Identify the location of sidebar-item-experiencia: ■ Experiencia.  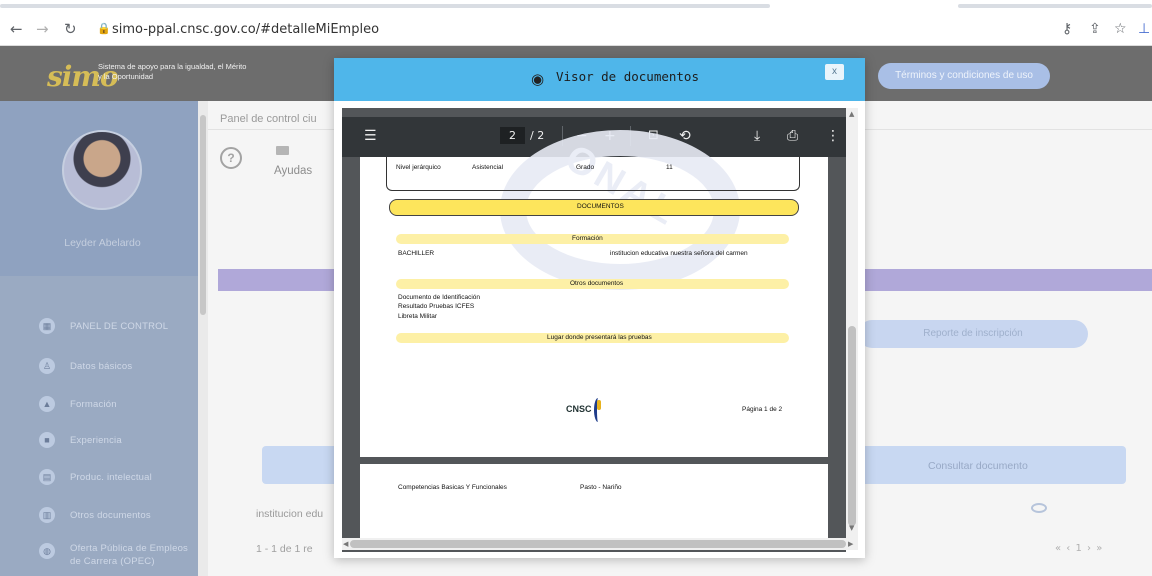
(101, 441).